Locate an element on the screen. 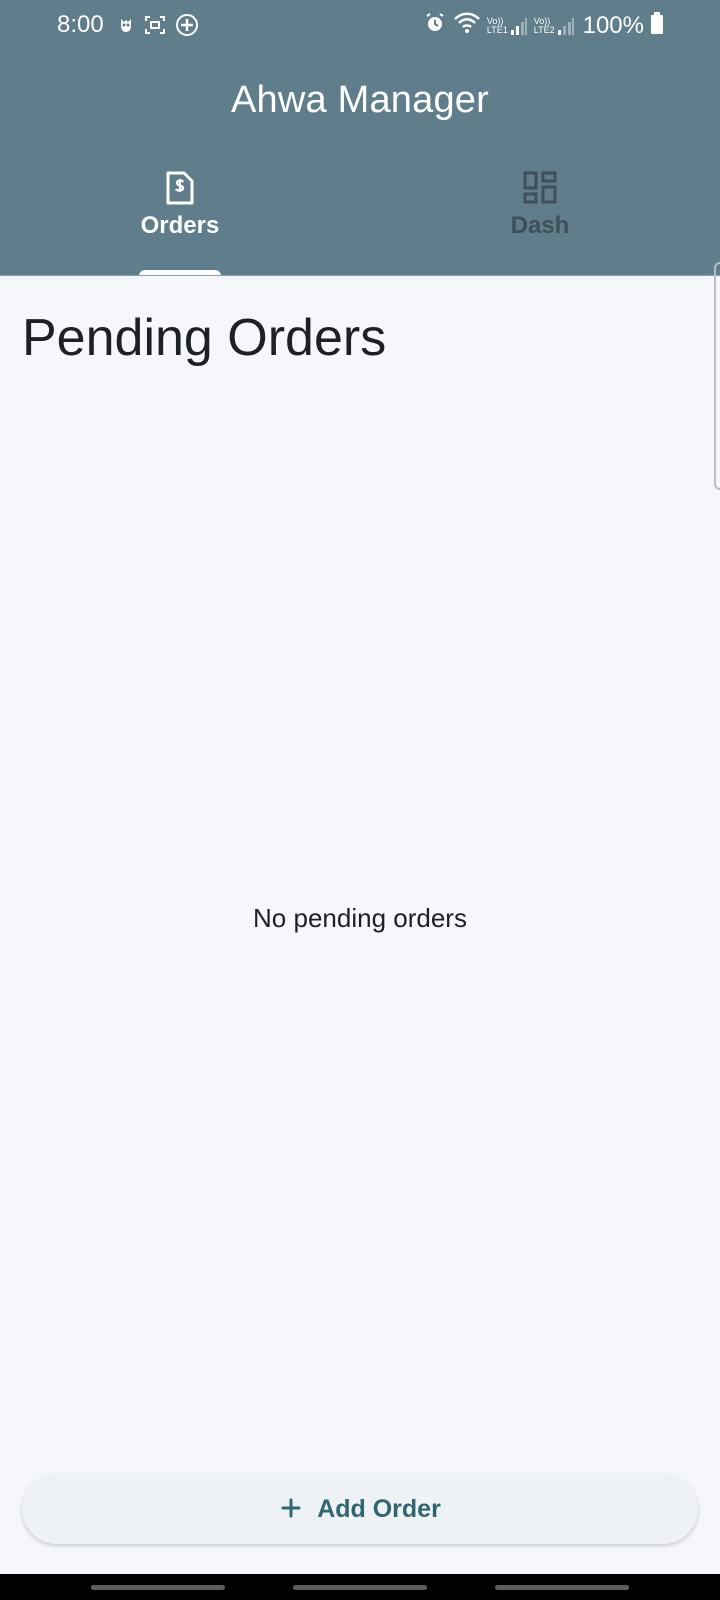 This screenshot has width=720, height=1600. status-left-icons is located at coordinates (158, 27).